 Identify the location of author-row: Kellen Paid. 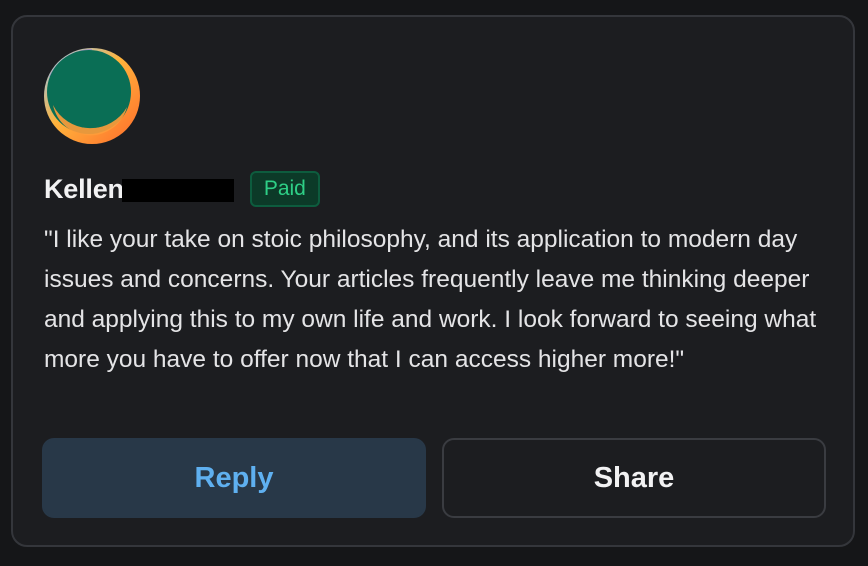
(182, 189).